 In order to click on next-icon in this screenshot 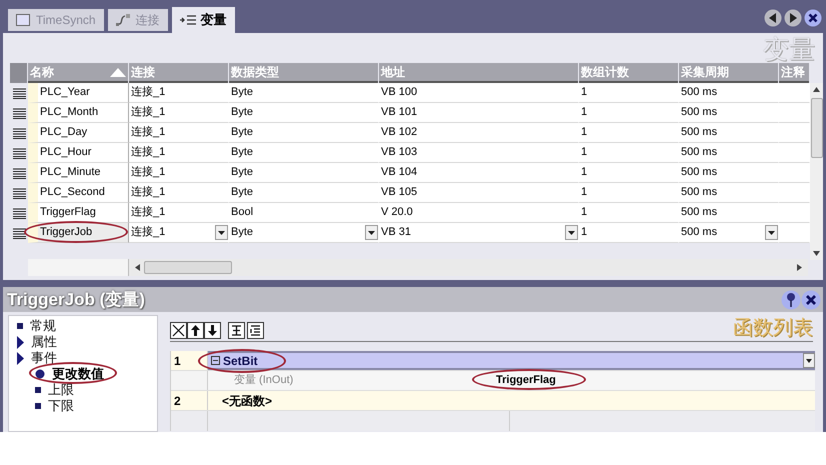, I will do `click(793, 17)`.